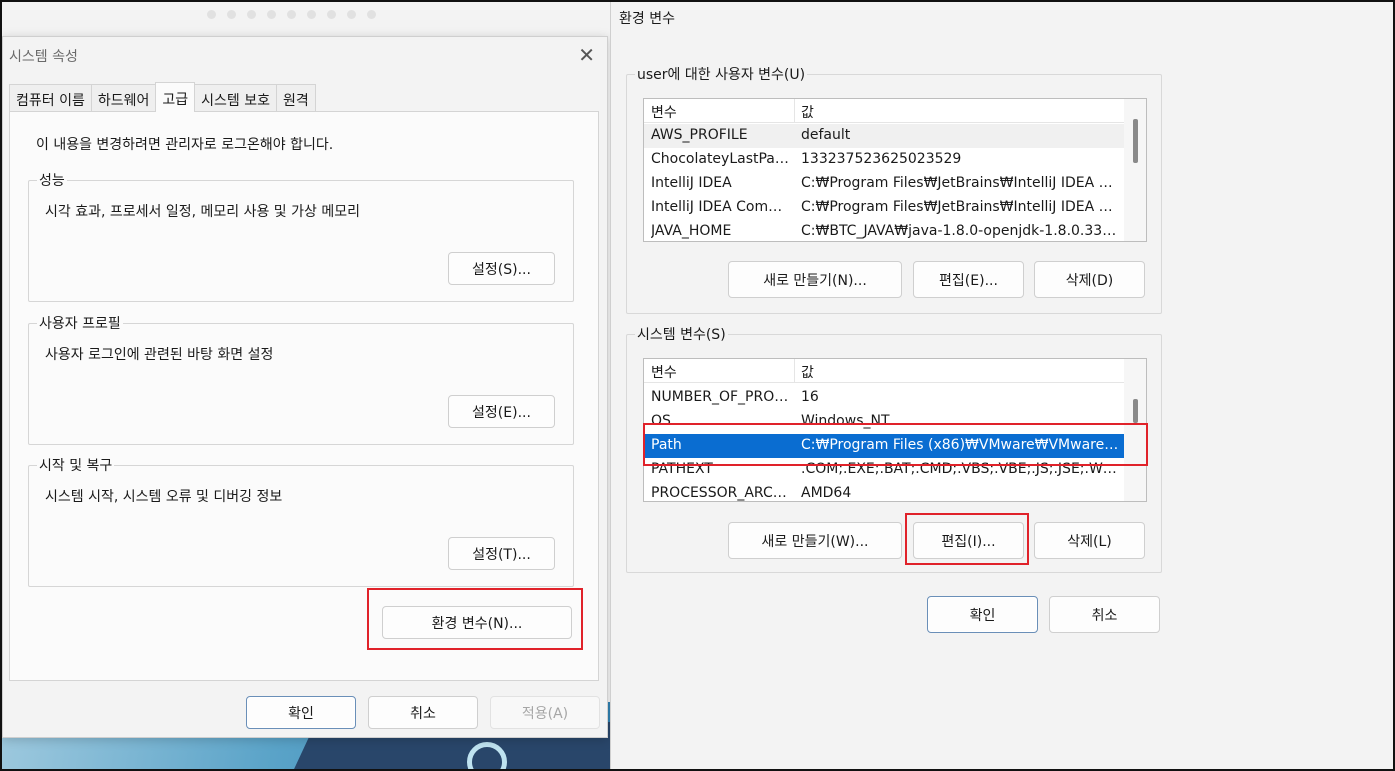 The height and width of the screenshot is (771, 1395). What do you see at coordinates (80, 323) in the screenshot?
I see `user-profiles-title: 사용자 프로필` at bounding box center [80, 323].